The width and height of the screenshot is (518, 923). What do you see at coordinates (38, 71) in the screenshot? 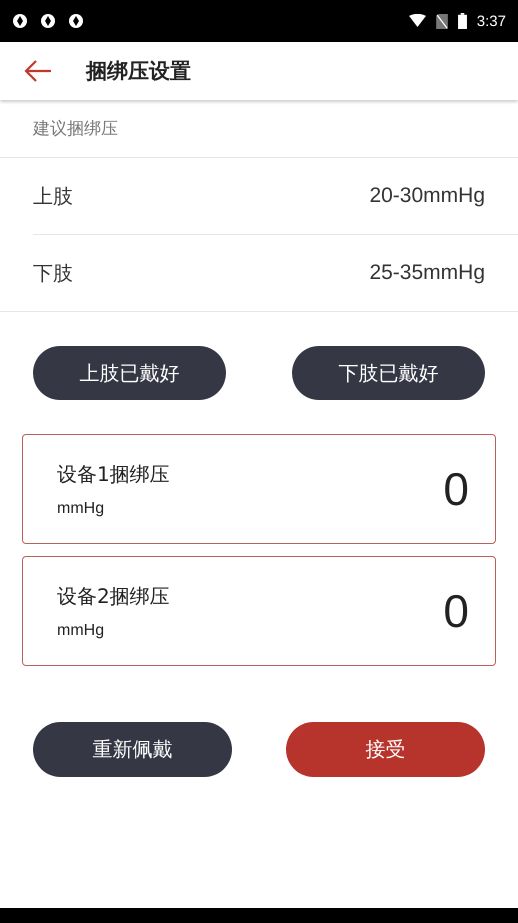
I see `back-arrow-icon` at bounding box center [38, 71].